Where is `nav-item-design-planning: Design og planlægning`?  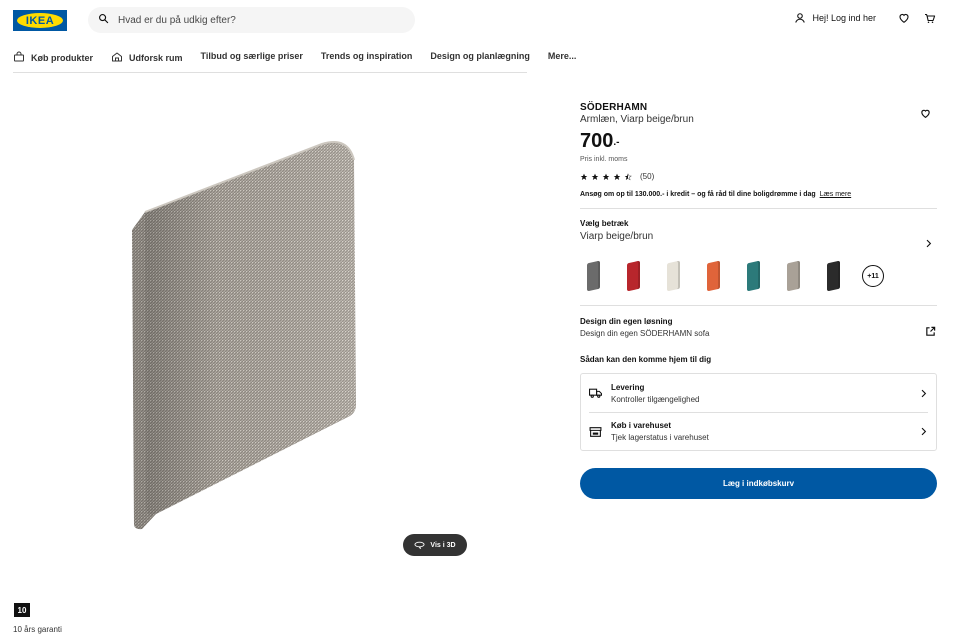 nav-item-design-planning: Design og planlægning is located at coordinates (480, 56).